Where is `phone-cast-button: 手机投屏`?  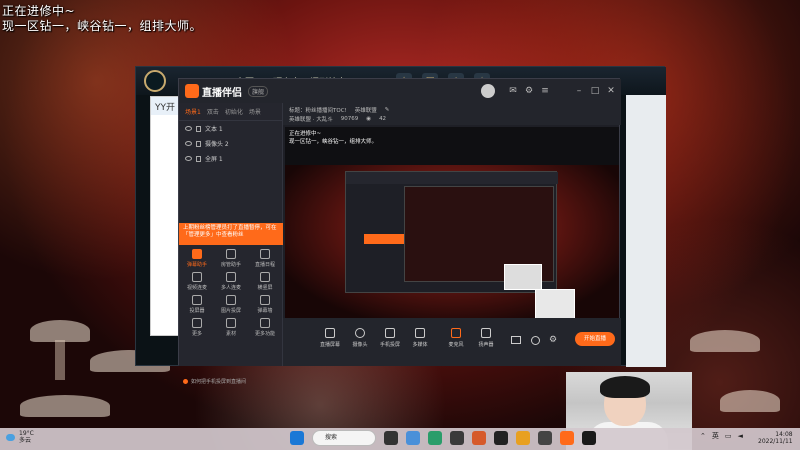
phone-cast-button: 手机投屏 is located at coordinates (390, 338).